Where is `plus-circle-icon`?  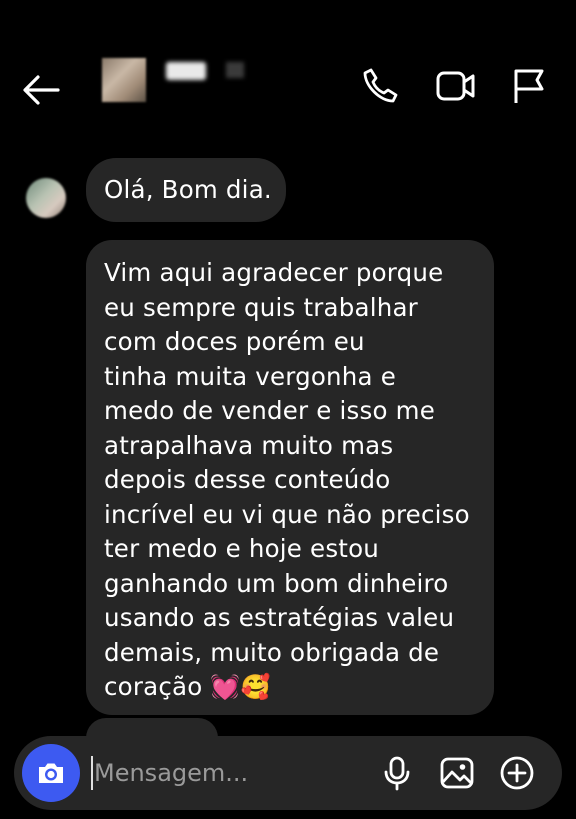 plus-circle-icon is located at coordinates (517, 773).